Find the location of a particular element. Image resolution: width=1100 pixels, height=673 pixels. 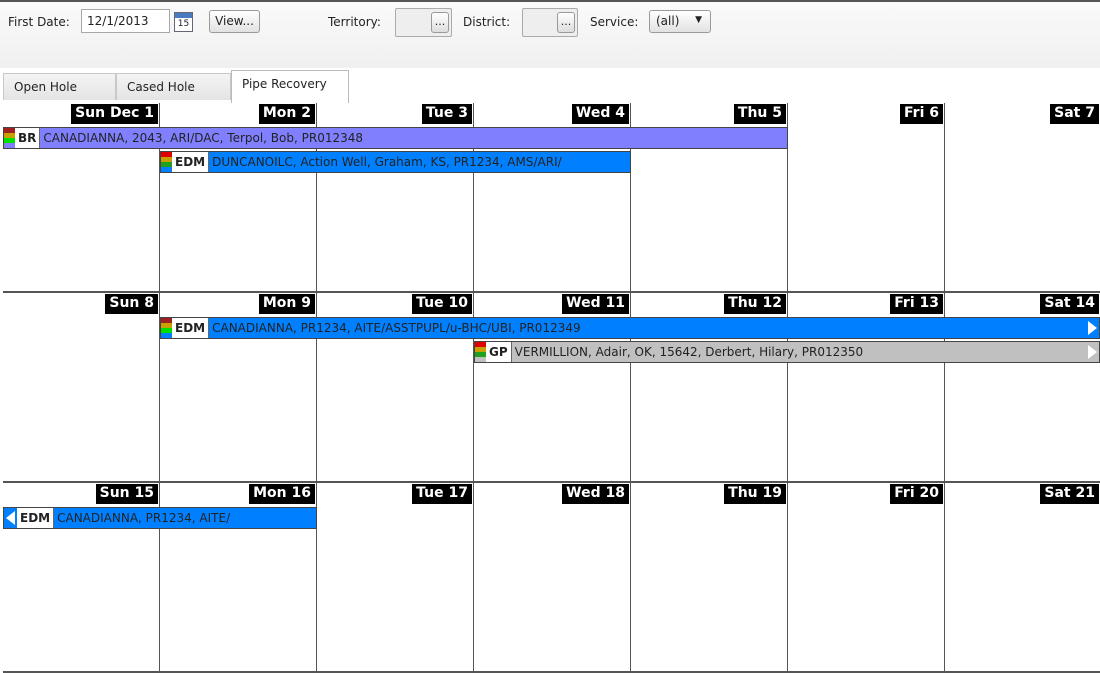

event-service-code: GP is located at coordinates (499, 352).